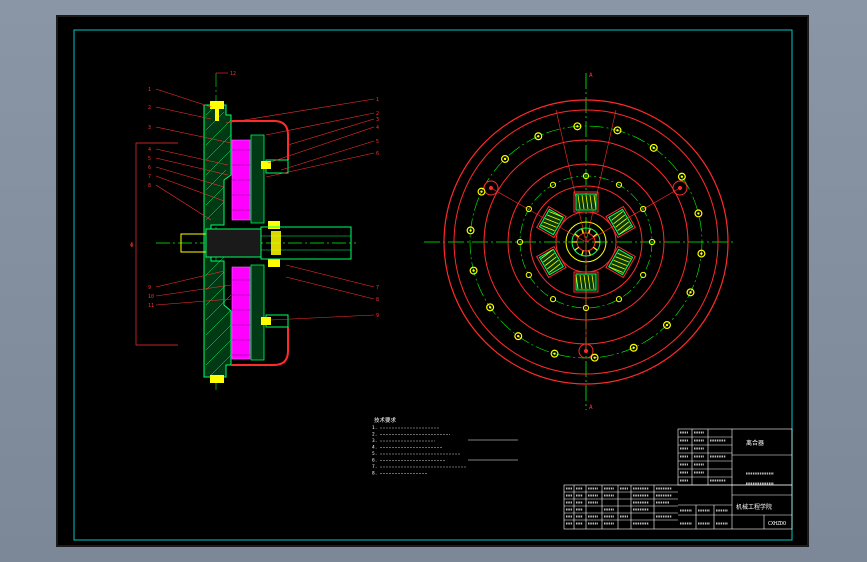 Image resolution: width=867 pixels, height=562 pixels. I want to click on tech-req-line: 8., so click(374, 474).